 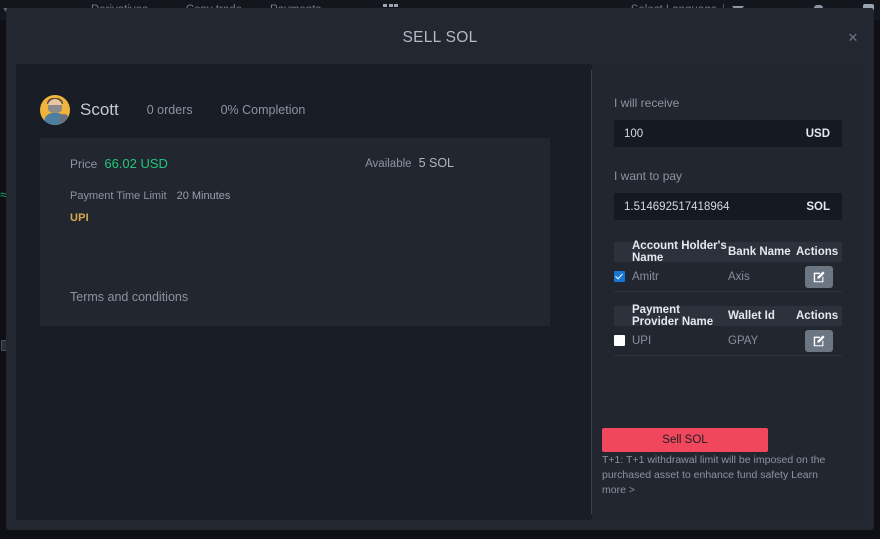 I want to click on modal-header: SELL SOL ✕, so click(x=440, y=31).